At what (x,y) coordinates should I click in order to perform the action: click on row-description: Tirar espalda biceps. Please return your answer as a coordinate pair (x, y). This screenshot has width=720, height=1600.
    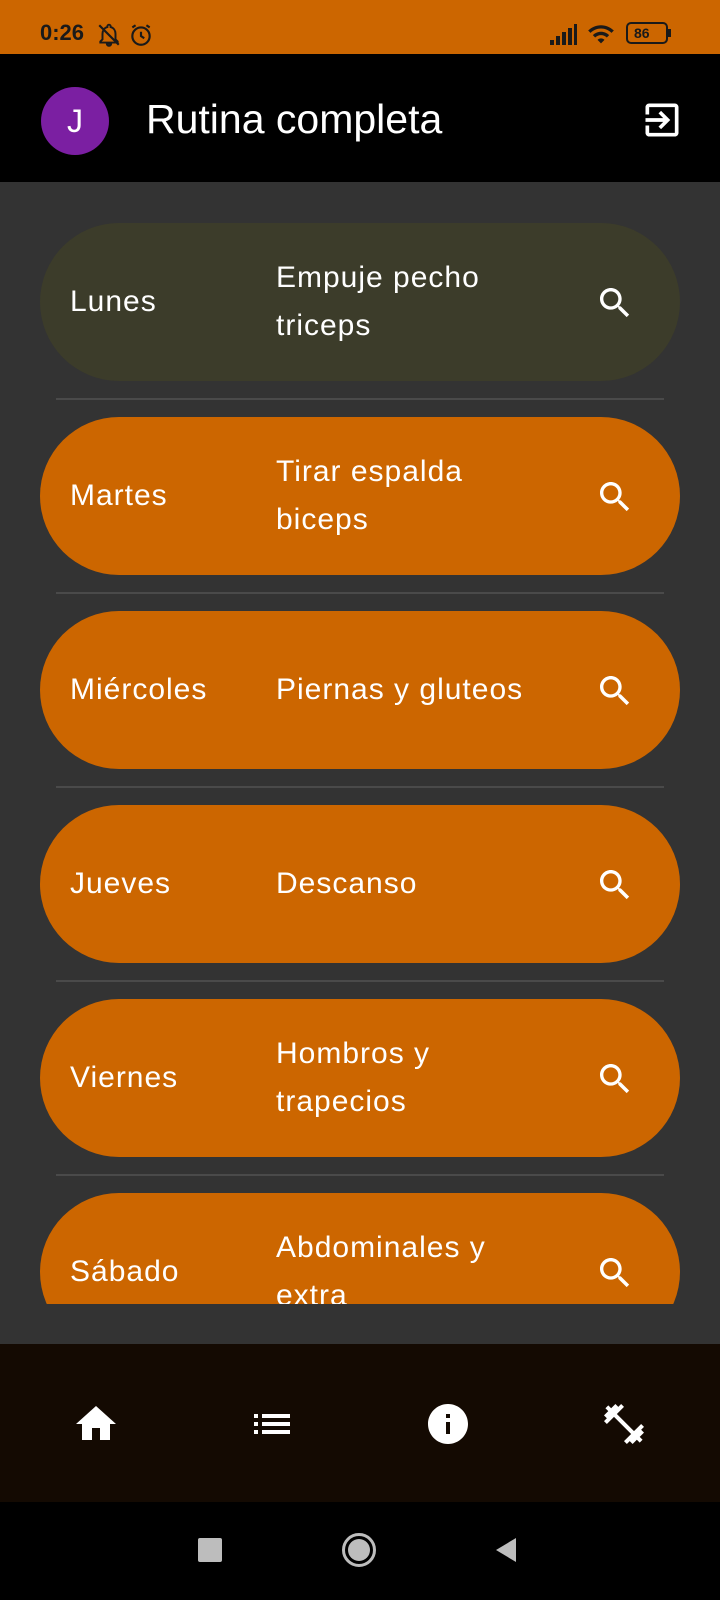
    Looking at the image, I should click on (369, 495).